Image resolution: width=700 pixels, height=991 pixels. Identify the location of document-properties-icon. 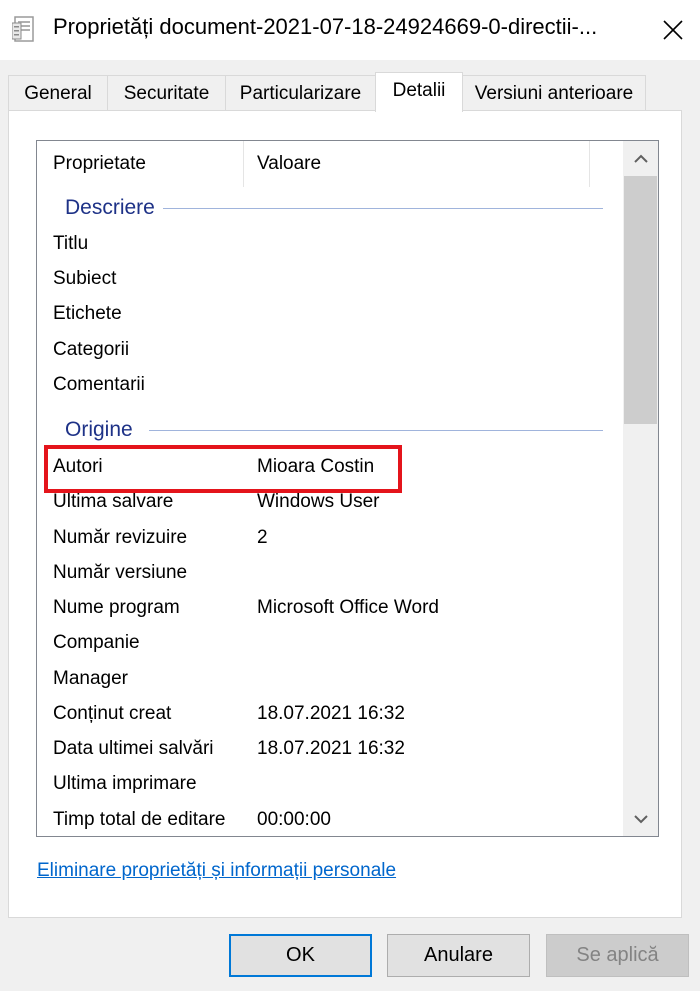
(23, 29).